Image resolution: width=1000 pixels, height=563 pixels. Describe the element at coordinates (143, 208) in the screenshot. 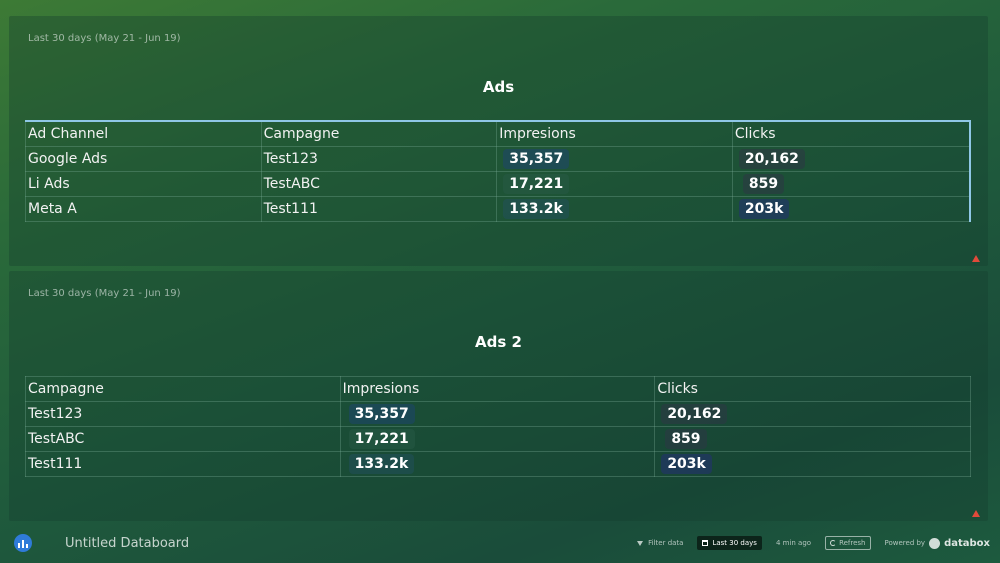

I see `channel-cell: Meta A` at that location.